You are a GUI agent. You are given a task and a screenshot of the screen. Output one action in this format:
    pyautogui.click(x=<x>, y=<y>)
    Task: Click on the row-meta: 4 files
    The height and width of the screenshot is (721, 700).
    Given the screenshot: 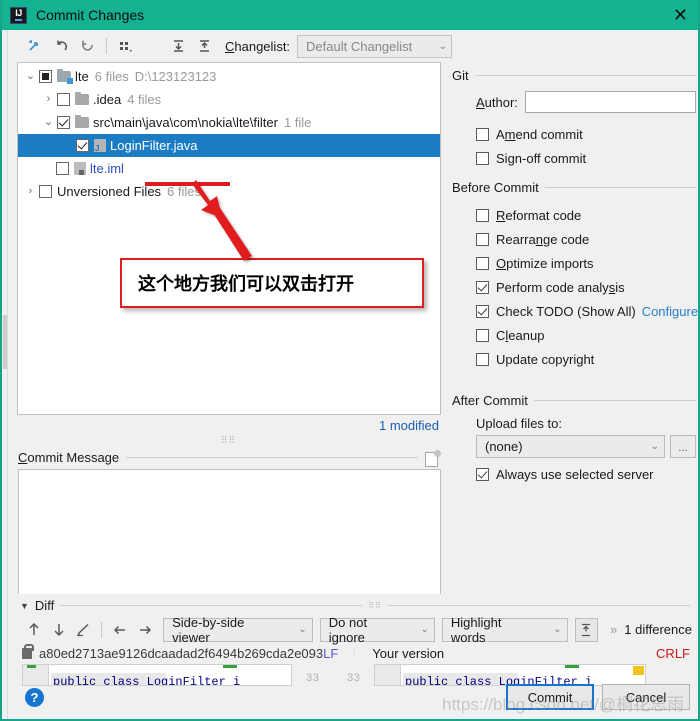 What is the action you would take?
    pyautogui.click(x=144, y=99)
    